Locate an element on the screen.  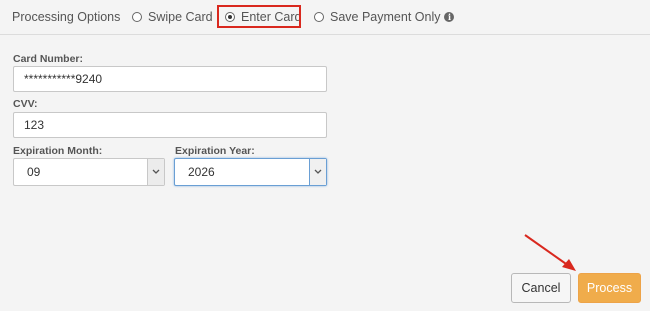
radio-save-payment-only: Save Payment Only i is located at coordinates (384, 17).